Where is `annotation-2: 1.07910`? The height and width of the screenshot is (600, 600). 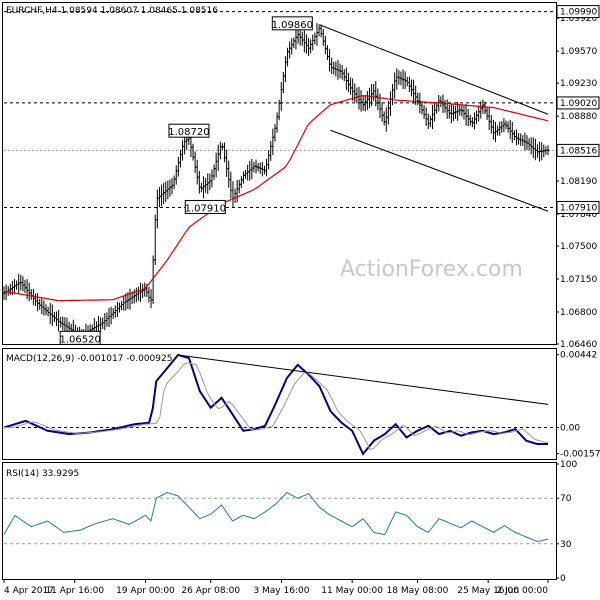
annotation-2: 1.07910 is located at coordinates (205, 206).